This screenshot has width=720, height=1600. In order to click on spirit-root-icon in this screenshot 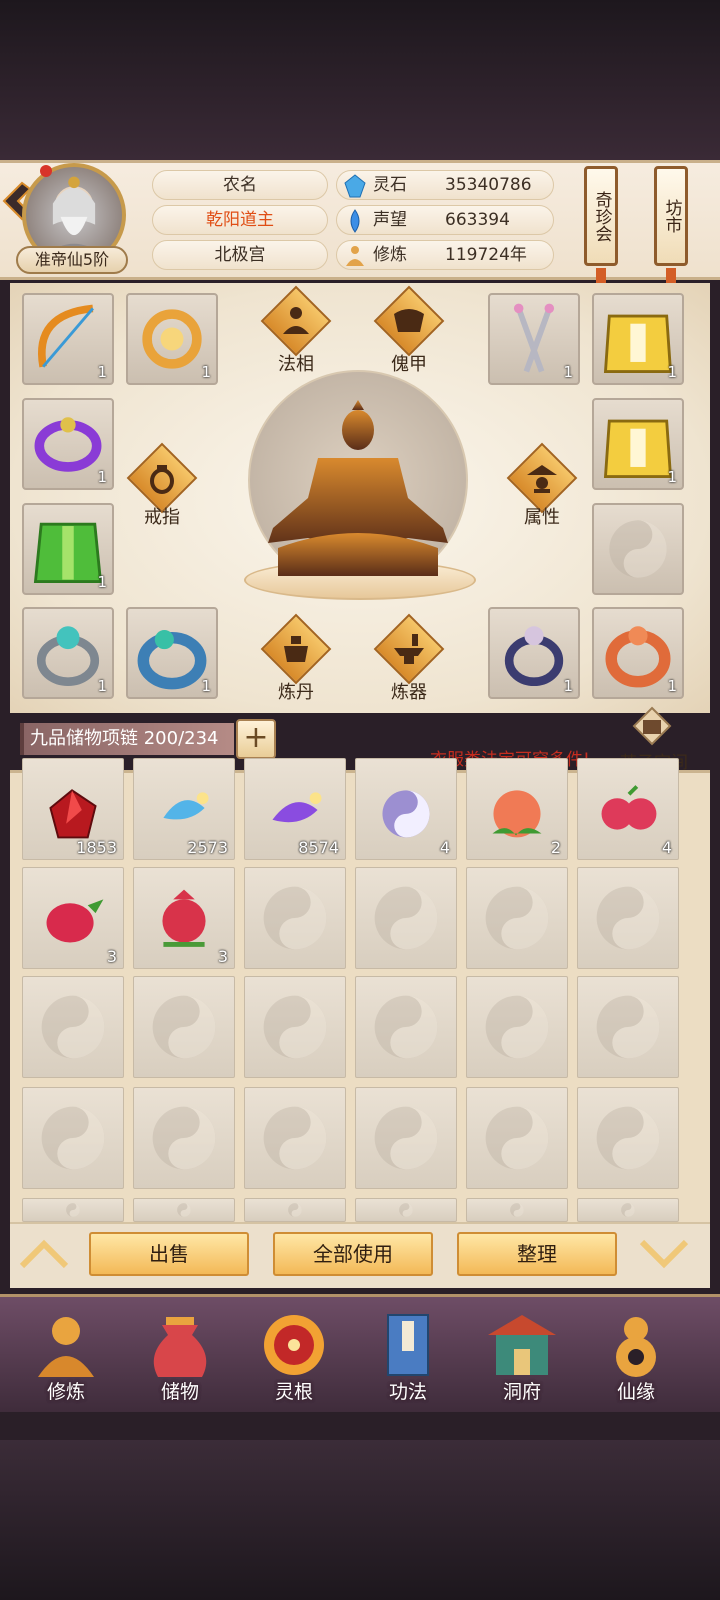, I will do `click(294, 1345)`.